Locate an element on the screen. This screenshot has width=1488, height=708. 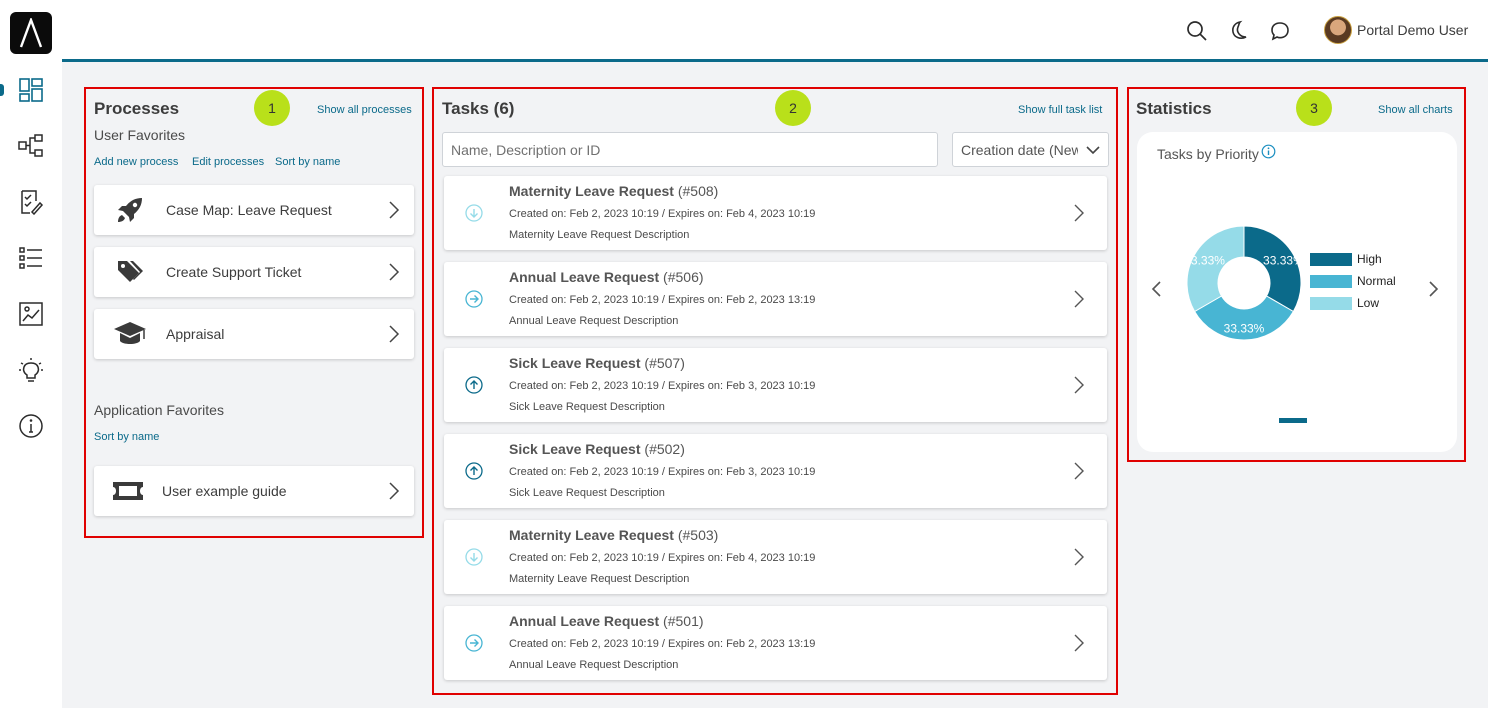
graduation-cap-icon is located at coordinates (130, 334).